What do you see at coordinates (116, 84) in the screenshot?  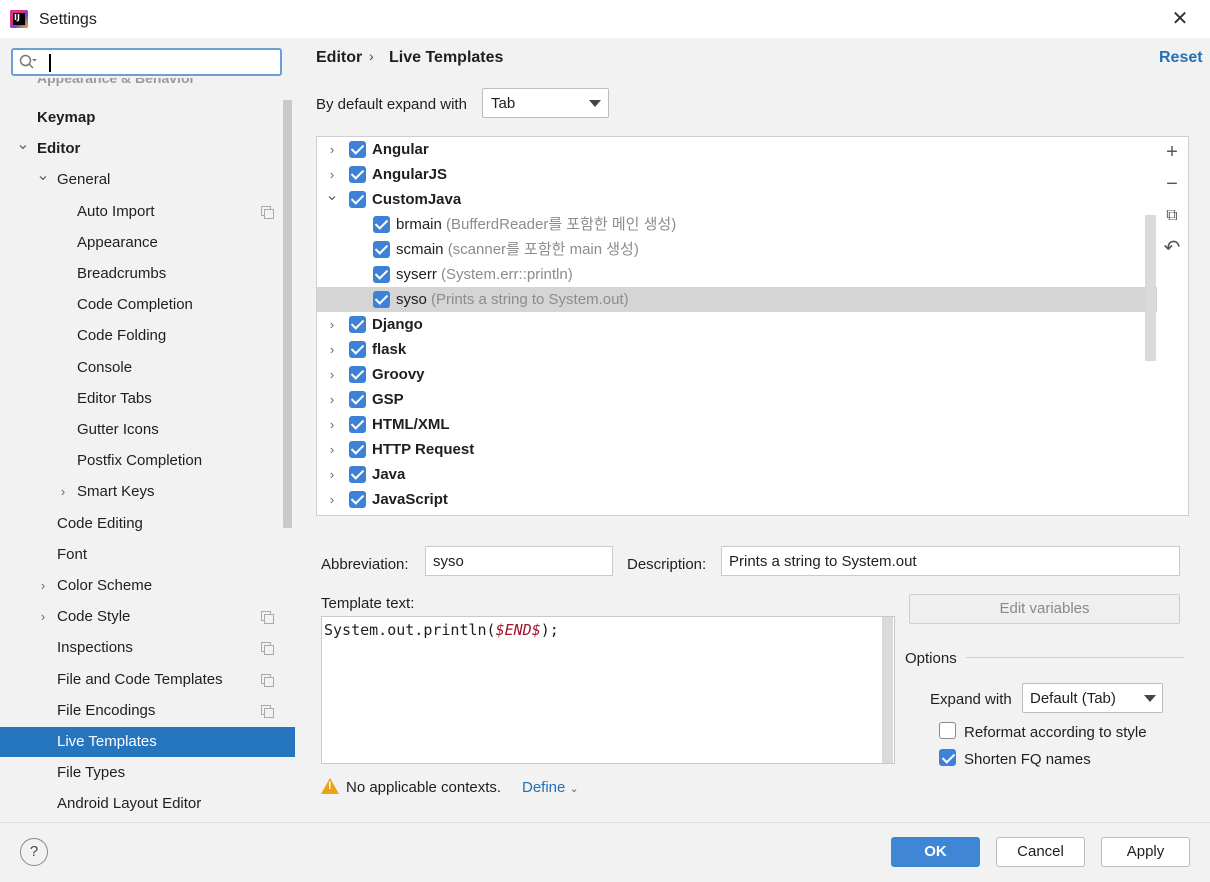 I see `sidebar-item-appearance-behavior: Appearance & Behavior` at bounding box center [116, 84].